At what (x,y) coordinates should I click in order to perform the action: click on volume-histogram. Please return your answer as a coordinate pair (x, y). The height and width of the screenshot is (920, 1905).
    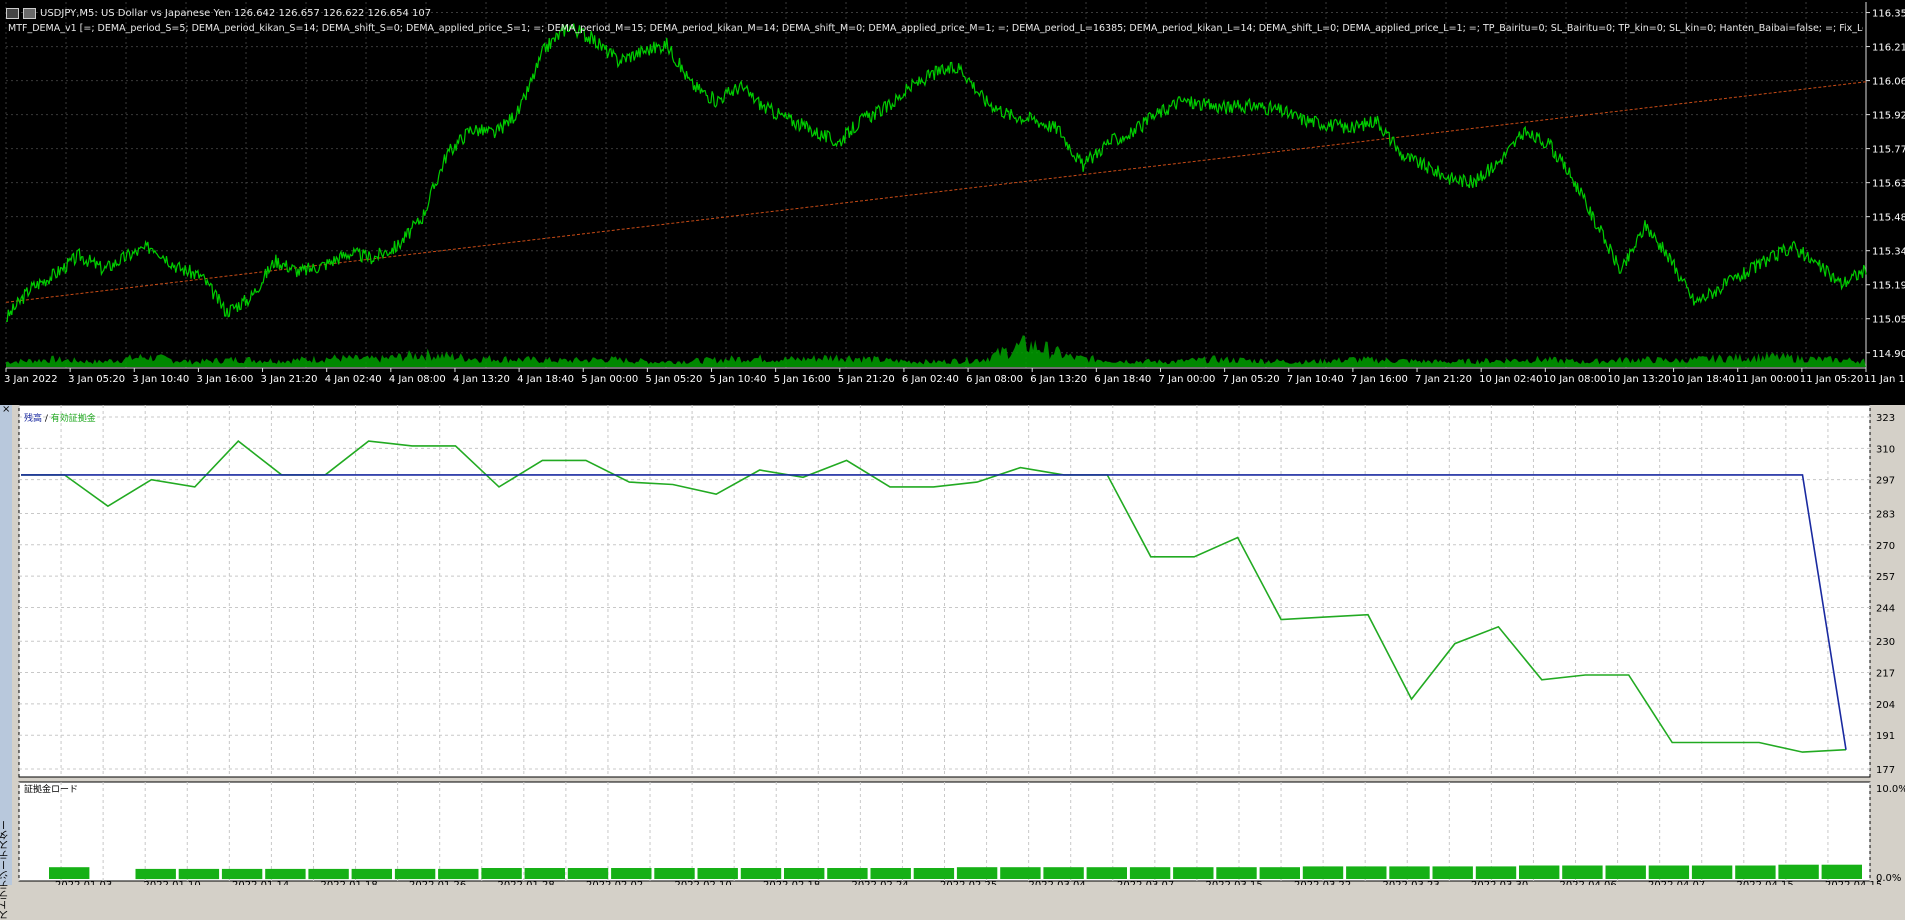
    Looking at the image, I should click on (936, 351).